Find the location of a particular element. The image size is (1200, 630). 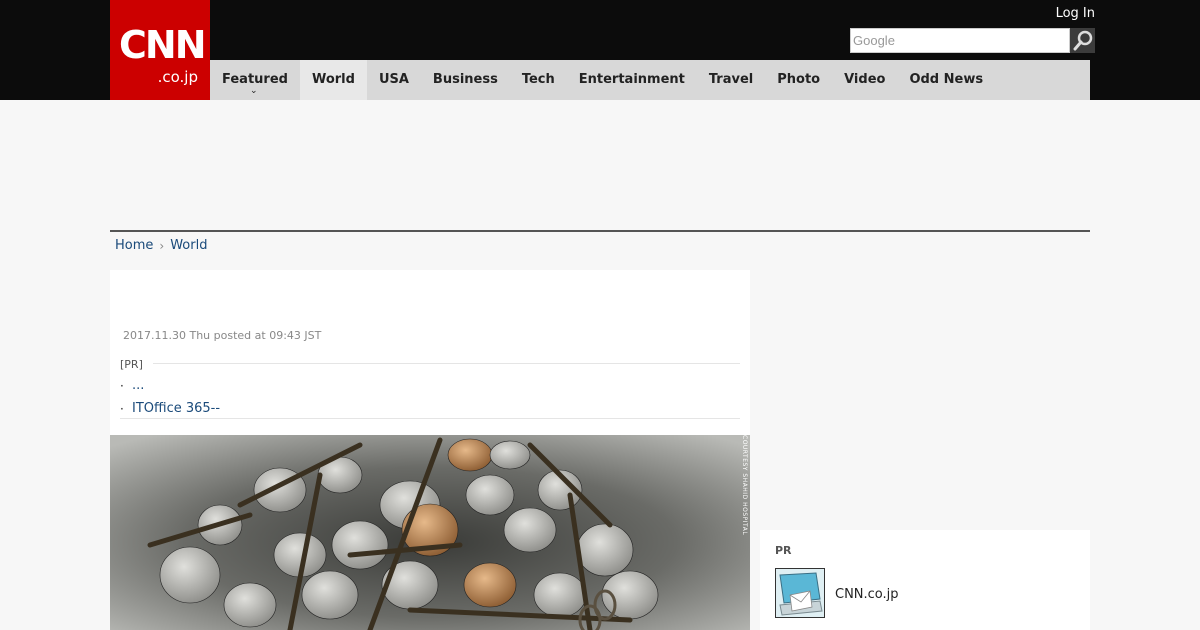

nav-label: Tech is located at coordinates (538, 79).